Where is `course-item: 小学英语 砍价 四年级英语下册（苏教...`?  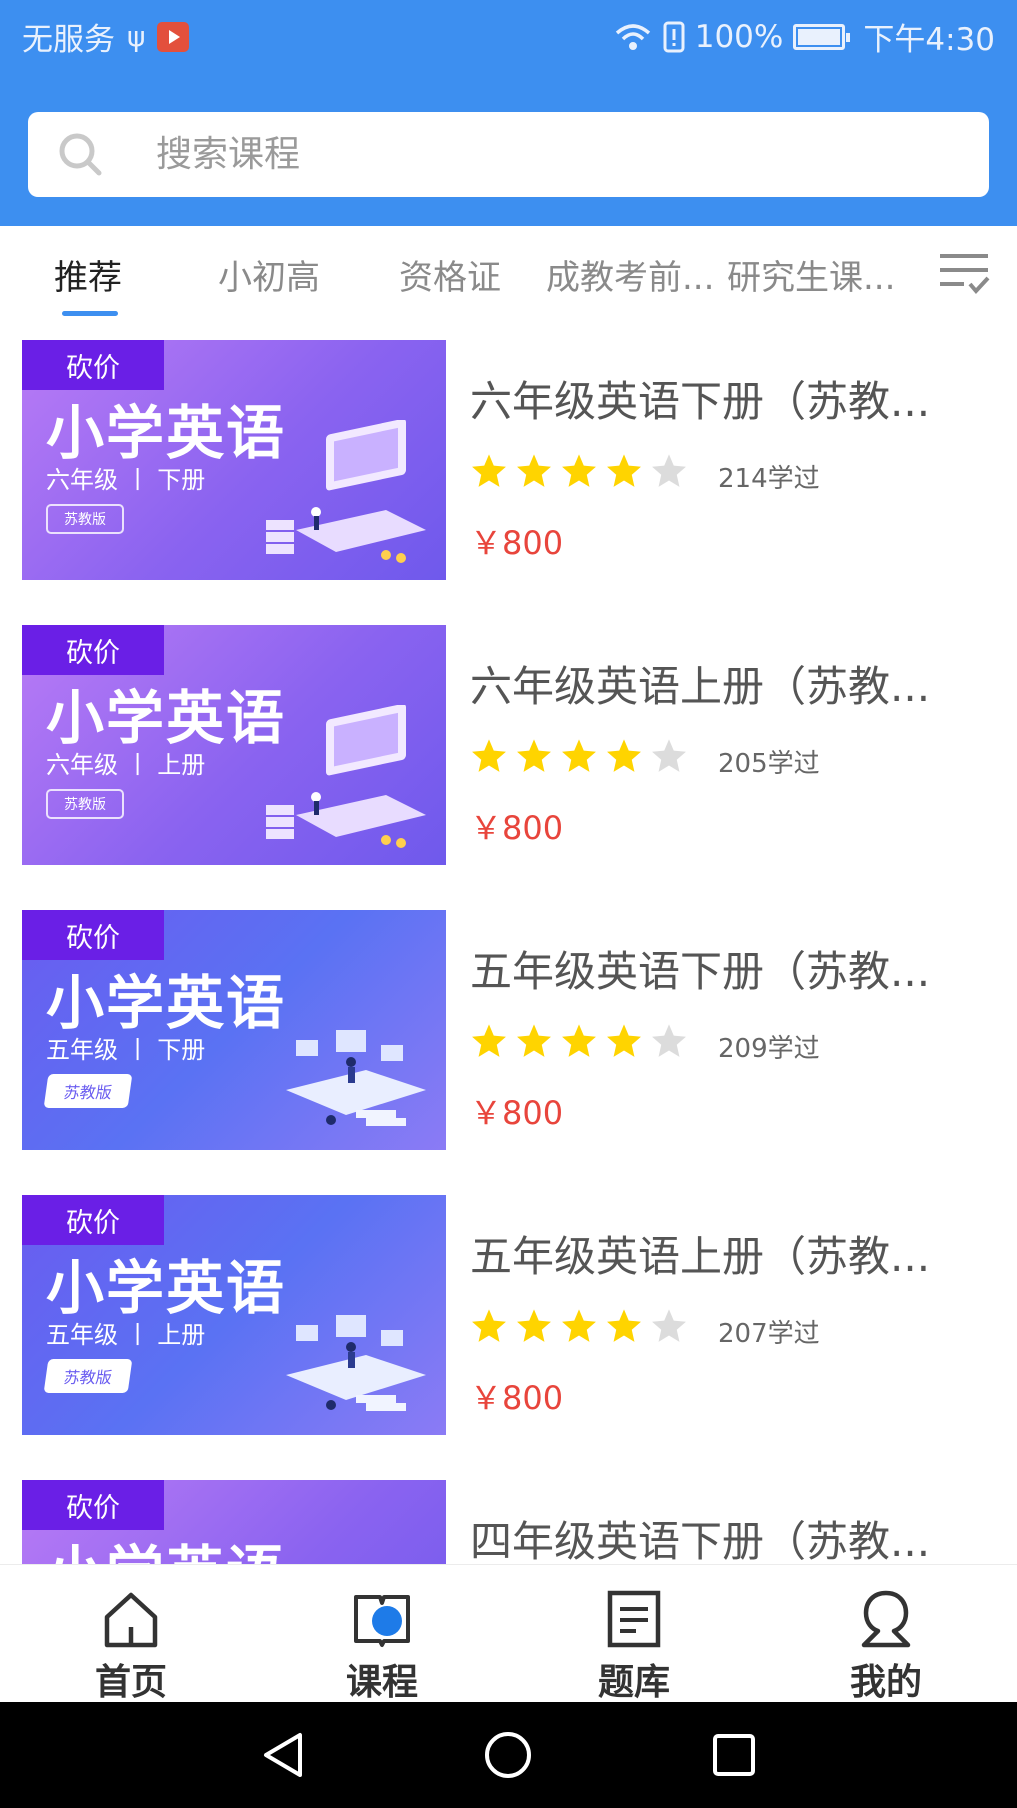
course-item: 小学英语 砍价 四年级英语下册（苏教... is located at coordinates (508, 1517).